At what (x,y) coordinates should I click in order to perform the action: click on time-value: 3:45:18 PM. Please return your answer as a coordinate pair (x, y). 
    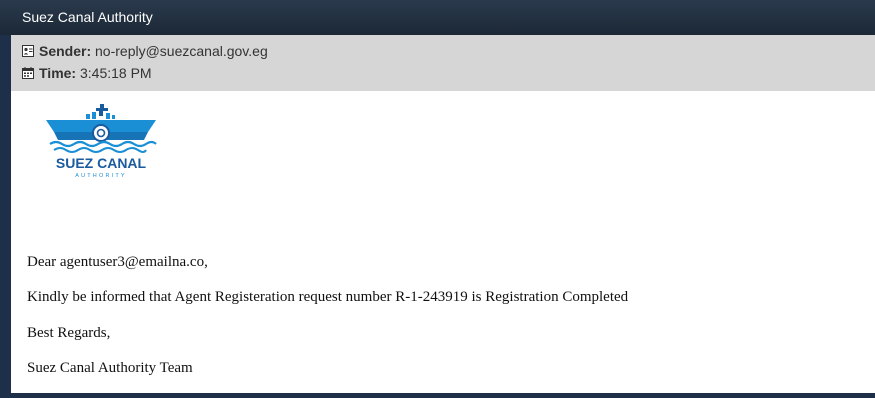
    Looking at the image, I should click on (115, 73).